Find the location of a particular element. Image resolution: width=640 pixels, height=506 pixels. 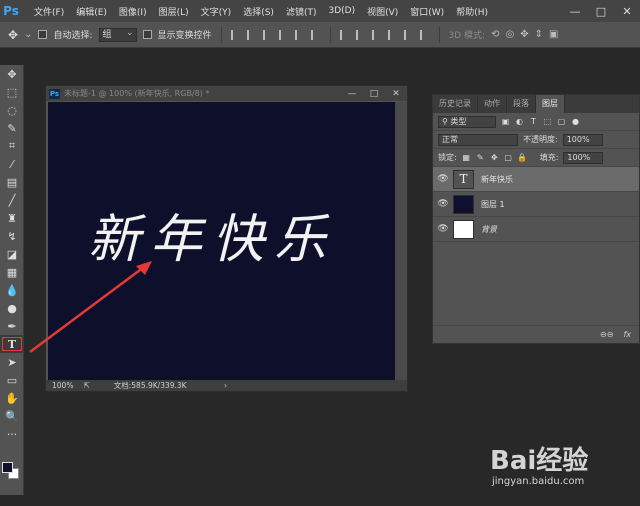

crop-tool-icon: ⌗ is located at coordinates (12, 146).